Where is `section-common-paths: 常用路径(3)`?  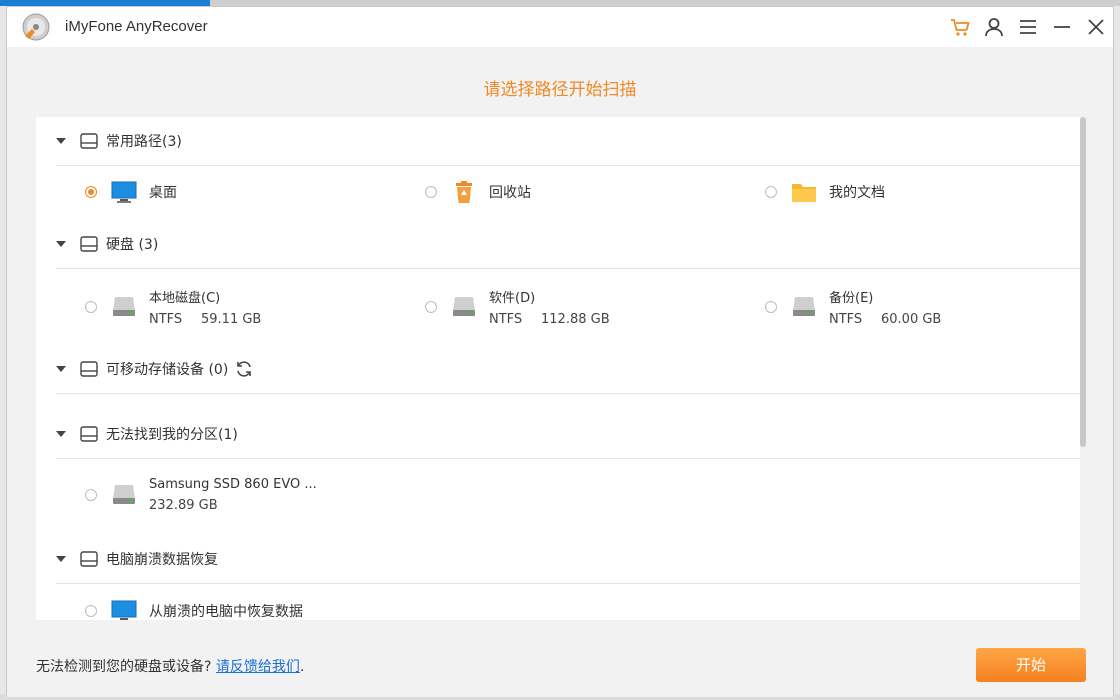
section-common-paths: 常用路径(3) is located at coordinates (119, 141).